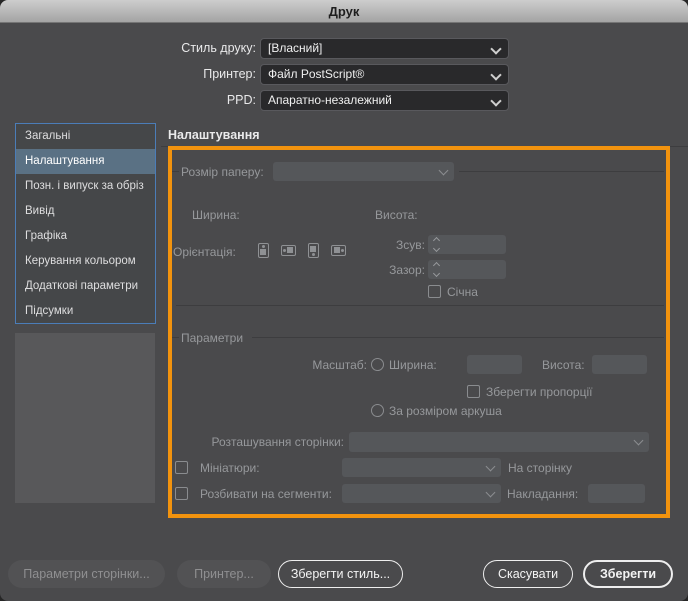  Describe the element at coordinates (204, 252) in the screenshot. I see `orientation-label: Орієнтація:` at that location.